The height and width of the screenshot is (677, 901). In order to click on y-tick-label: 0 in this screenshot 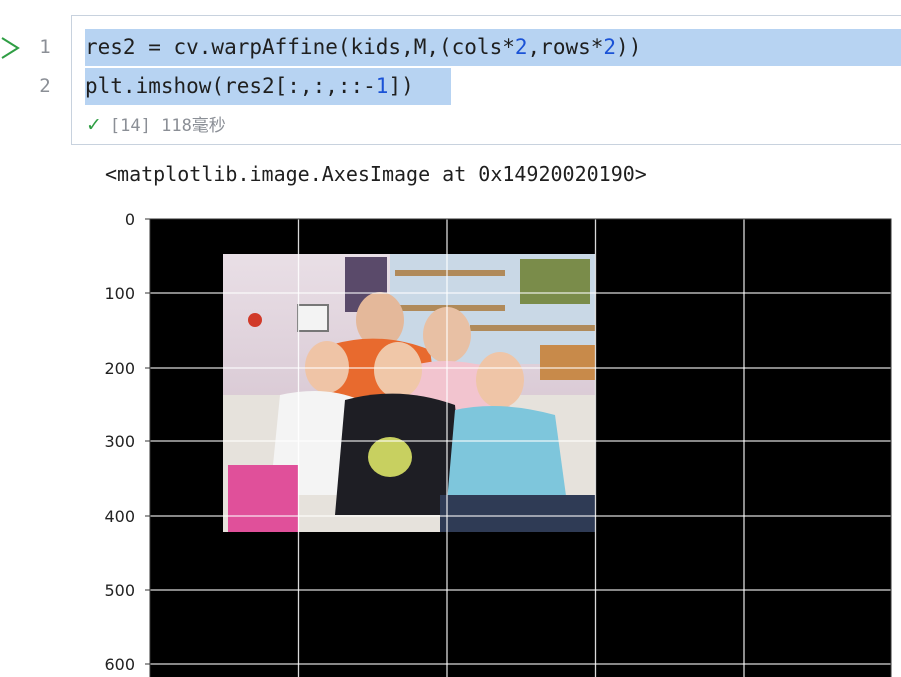, I will do `click(130, 219)`.